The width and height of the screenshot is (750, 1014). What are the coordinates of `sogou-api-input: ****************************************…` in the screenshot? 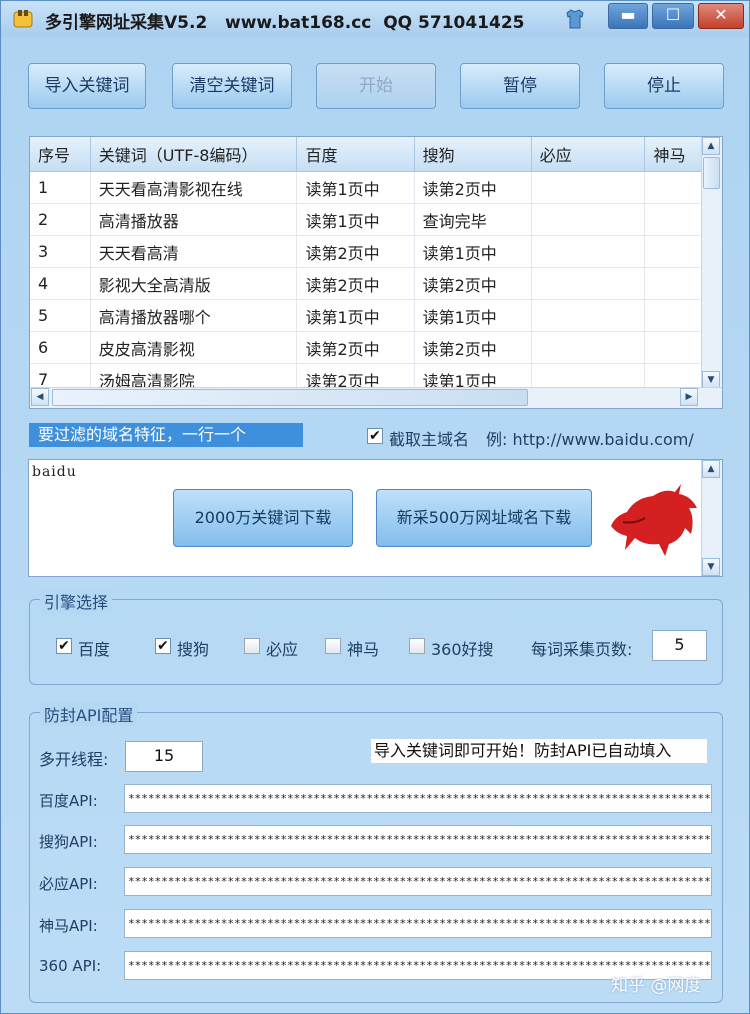 It's located at (418, 839).